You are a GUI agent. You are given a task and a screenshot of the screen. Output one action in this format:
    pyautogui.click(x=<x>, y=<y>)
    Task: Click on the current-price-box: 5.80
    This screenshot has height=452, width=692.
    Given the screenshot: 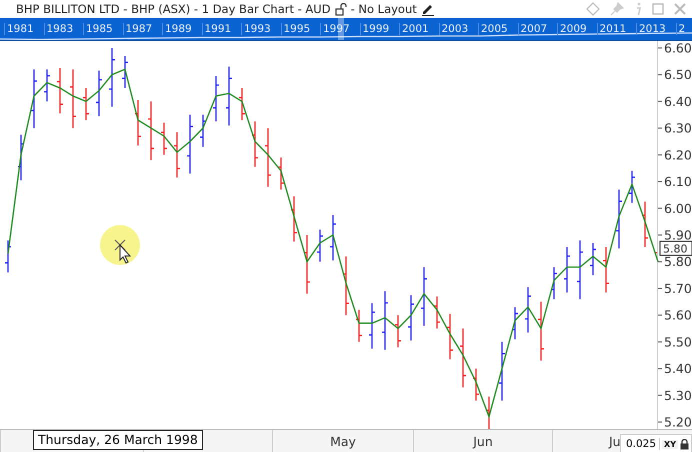 What is the action you would take?
    pyautogui.click(x=676, y=248)
    